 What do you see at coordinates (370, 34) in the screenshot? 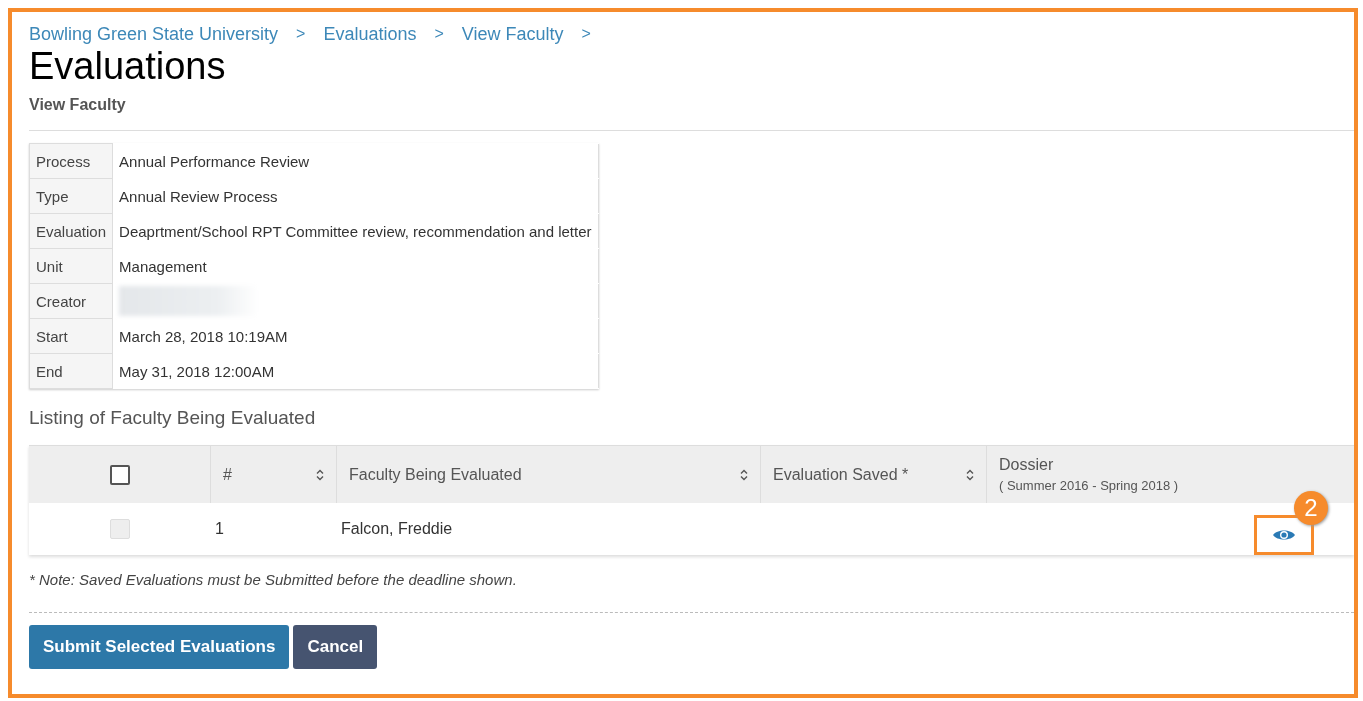
I see `breadcrumb-link: Evaluations` at bounding box center [370, 34].